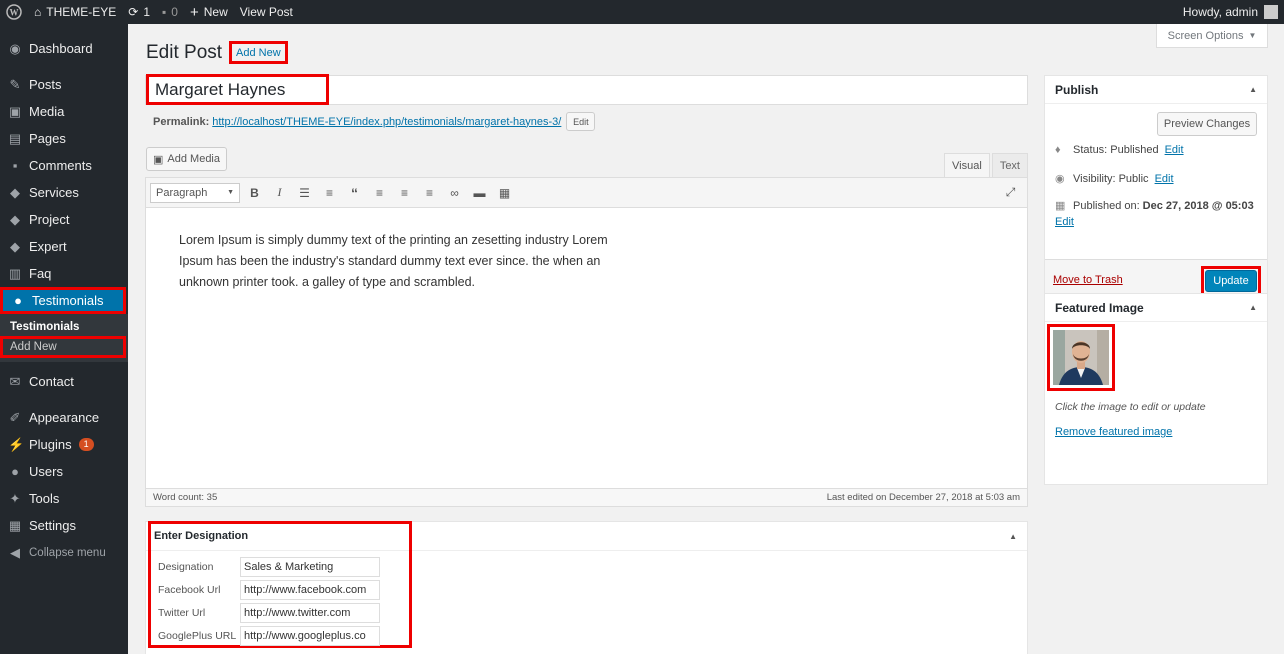 The width and height of the screenshot is (1284, 654). Describe the element at coordinates (1207, 124) in the screenshot. I see `preview-changes-button: Preview Changes` at that location.